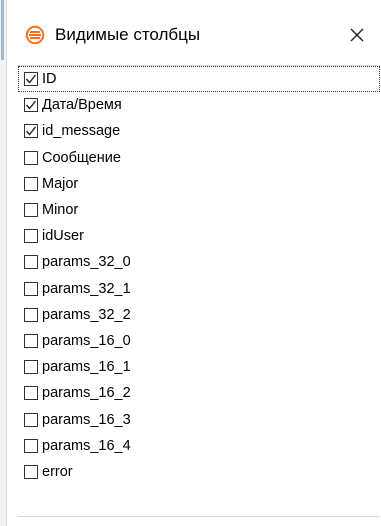 This screenshot has width=381, height=526. I want to click on left-panel-edge, so click(3, 263).